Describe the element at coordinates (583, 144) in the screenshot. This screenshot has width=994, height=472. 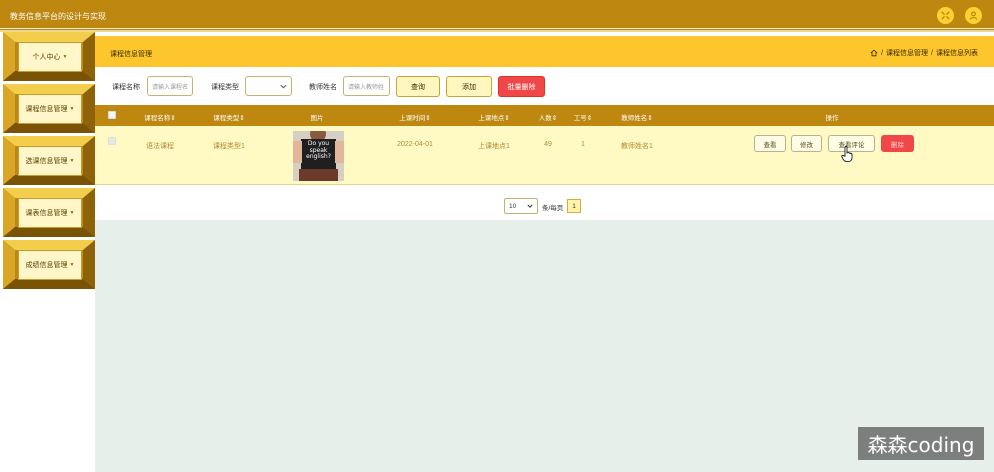
I see `job-number-cell: 1` at that location.